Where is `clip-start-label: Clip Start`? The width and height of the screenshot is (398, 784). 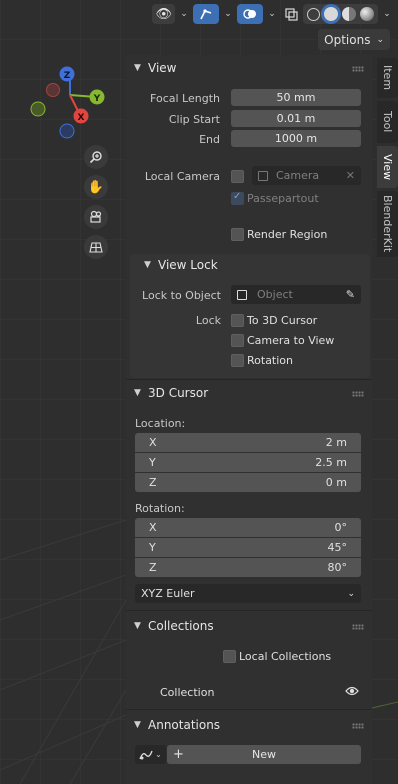 clip-start-label: Clip Start is located at coordinates (194, 119).